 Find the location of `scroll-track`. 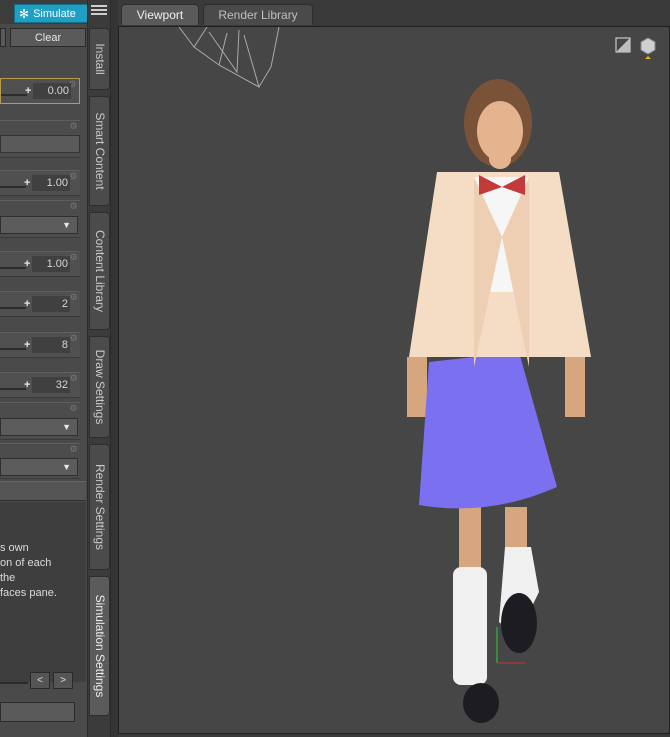

scroll-track is located at coordinates (14, 683).